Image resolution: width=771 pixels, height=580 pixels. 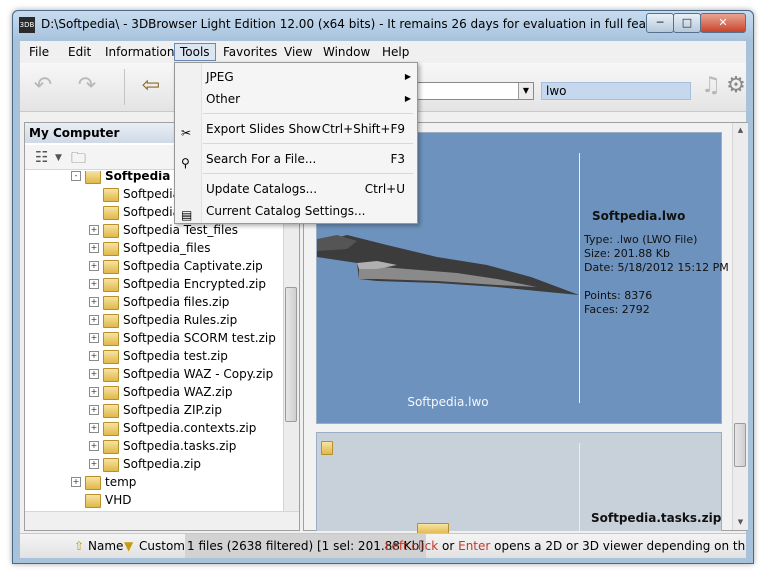 I want to click on menu-window: Window, so click(x=346, y=52).